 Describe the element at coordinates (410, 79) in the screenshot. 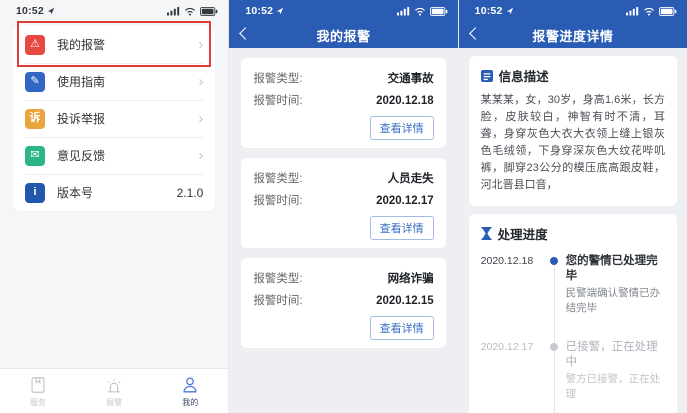

I see `report-type-value: 交通事故` at that location.